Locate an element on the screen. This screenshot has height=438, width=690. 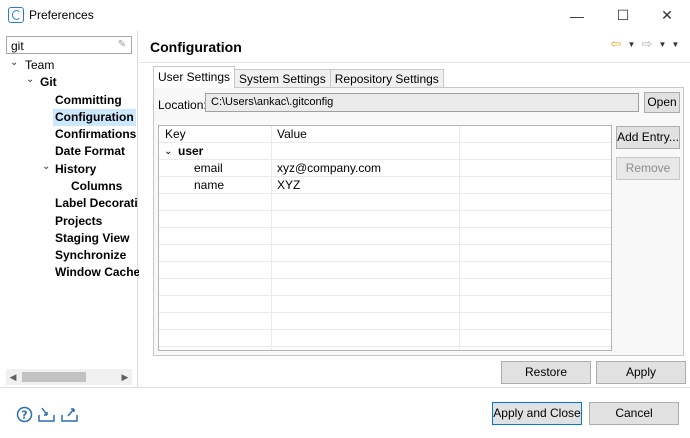
title-separator is located at coordinates (414, 62).